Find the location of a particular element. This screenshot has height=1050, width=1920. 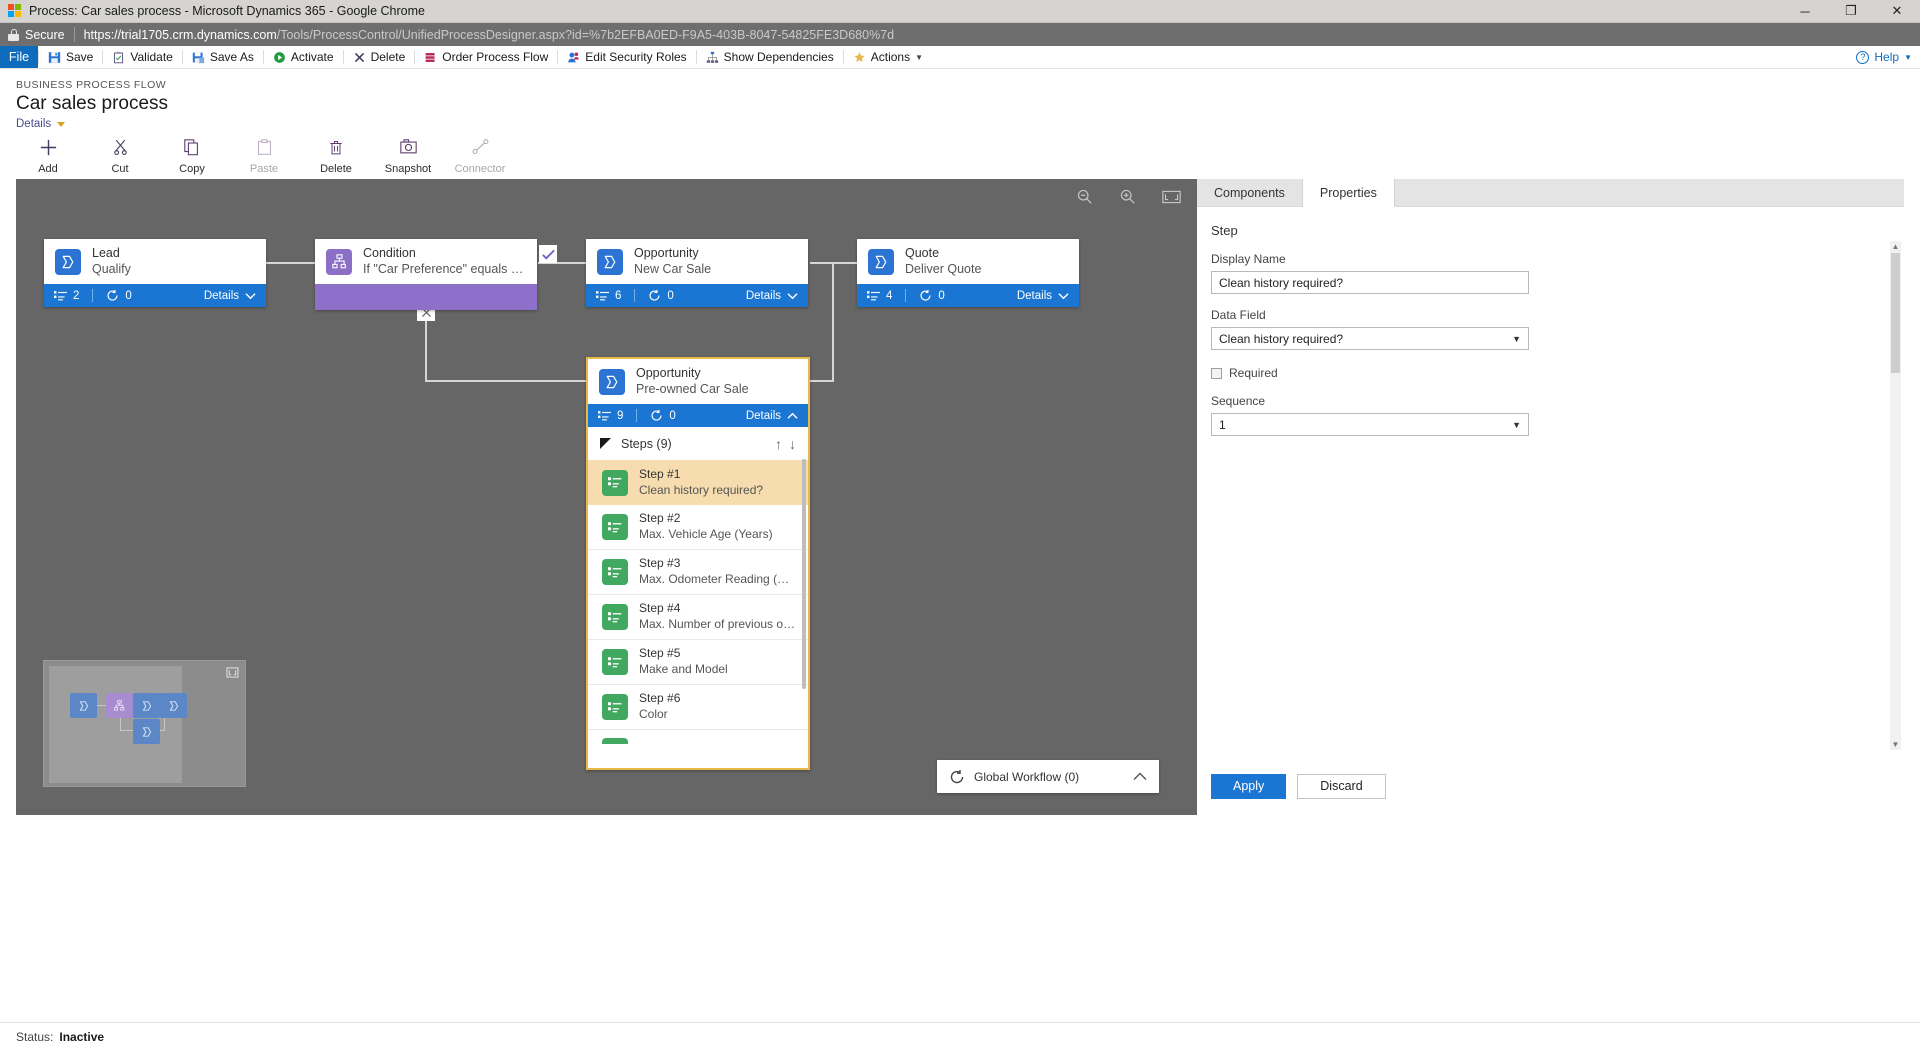

apply-button: Apply is located at coordinates (1249, 786).